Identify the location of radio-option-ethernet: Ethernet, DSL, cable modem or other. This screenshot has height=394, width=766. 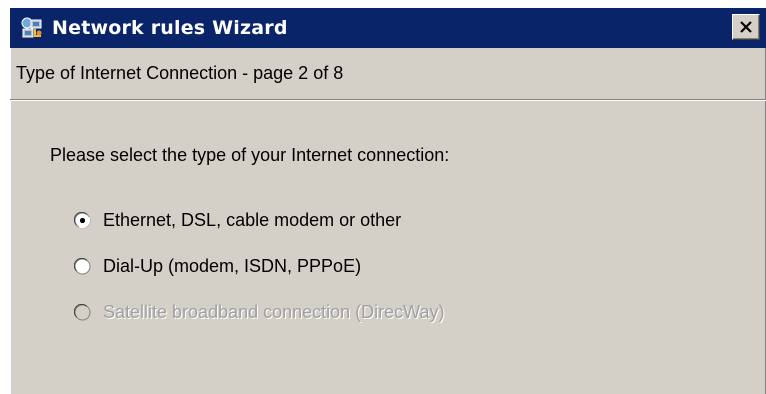
(237, 220).